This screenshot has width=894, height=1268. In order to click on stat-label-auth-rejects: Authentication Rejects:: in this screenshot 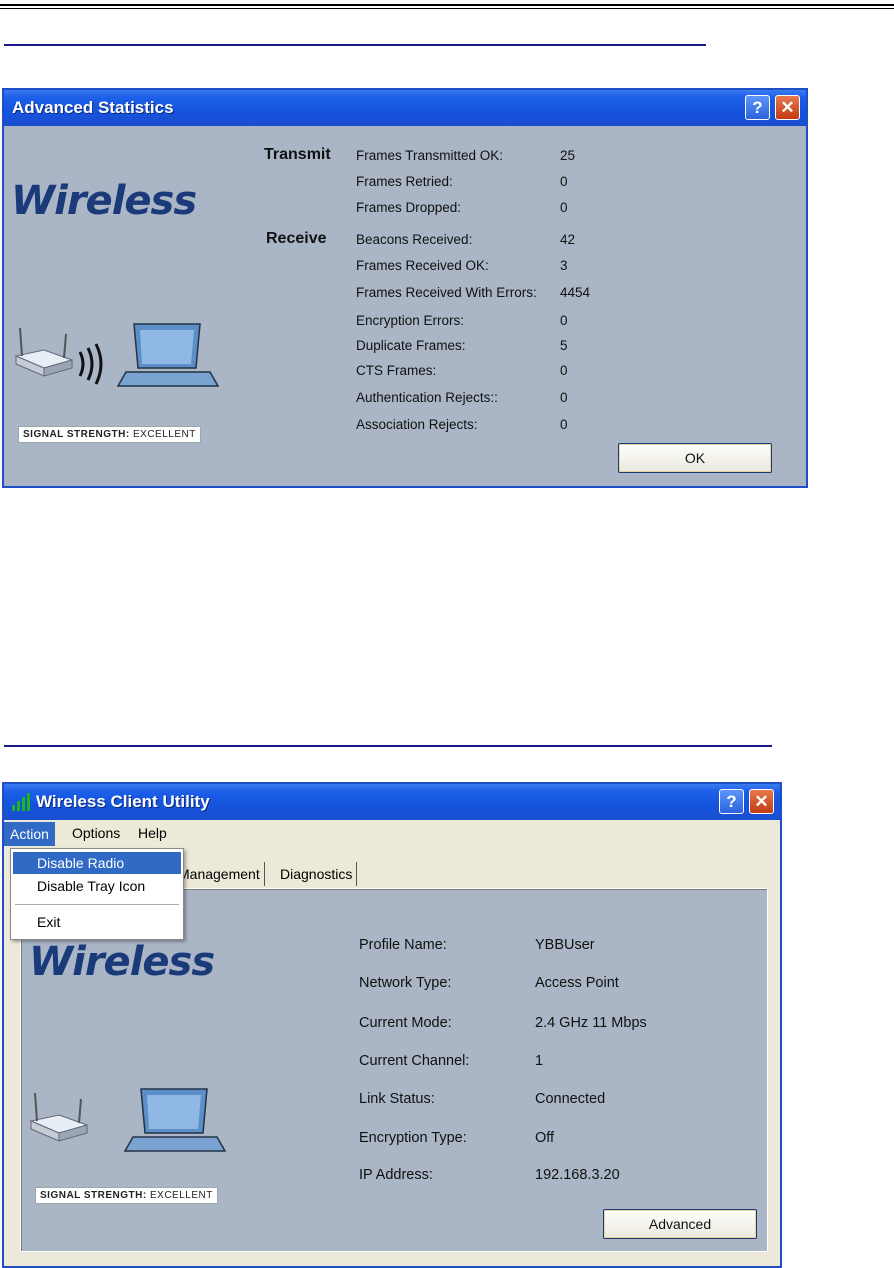, I will do `click(427, 397)`.